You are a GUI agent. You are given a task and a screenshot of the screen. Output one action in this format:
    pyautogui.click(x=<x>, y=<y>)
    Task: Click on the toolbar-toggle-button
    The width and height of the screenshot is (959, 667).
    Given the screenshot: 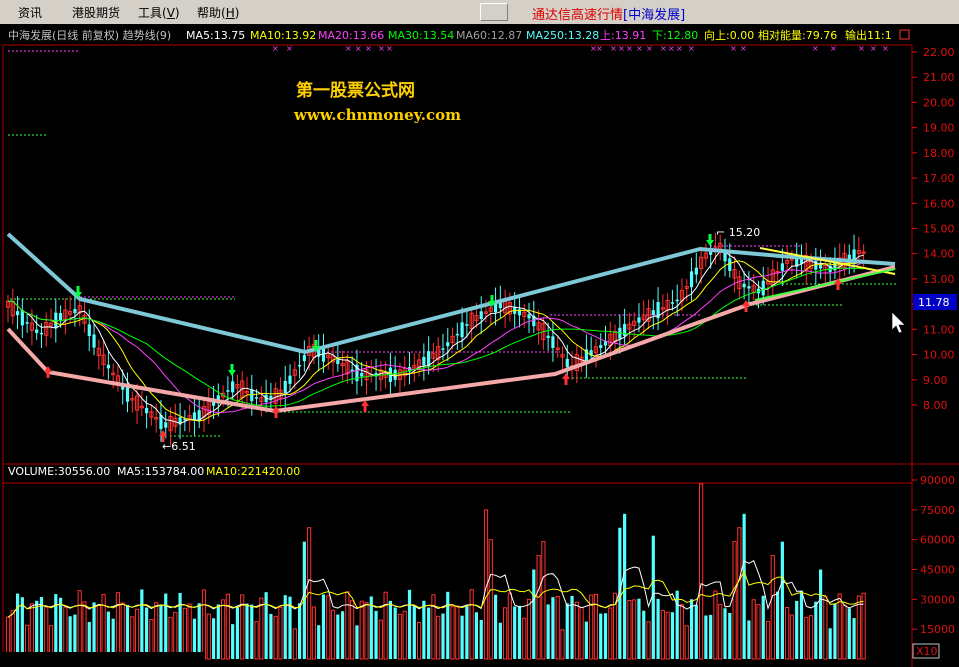 What is the action you would take?
    pyautogui.click(x=494, y=12)
    